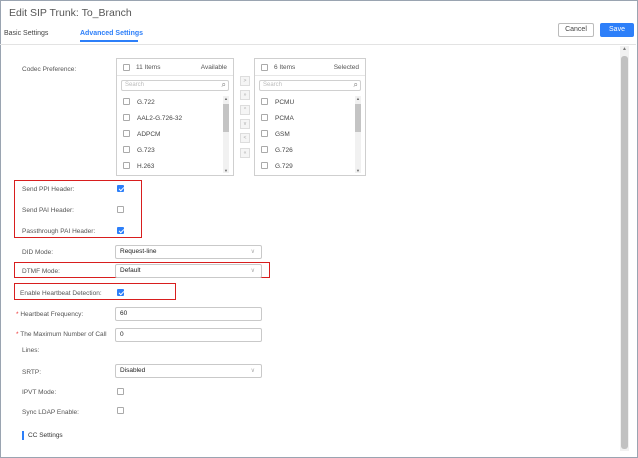 This screenshot has width=638, height=458. What do you see at coordinates (264, 67) in the screenshot?
I see `selected-select-all-checkbox` at bounding box center [264, 67].